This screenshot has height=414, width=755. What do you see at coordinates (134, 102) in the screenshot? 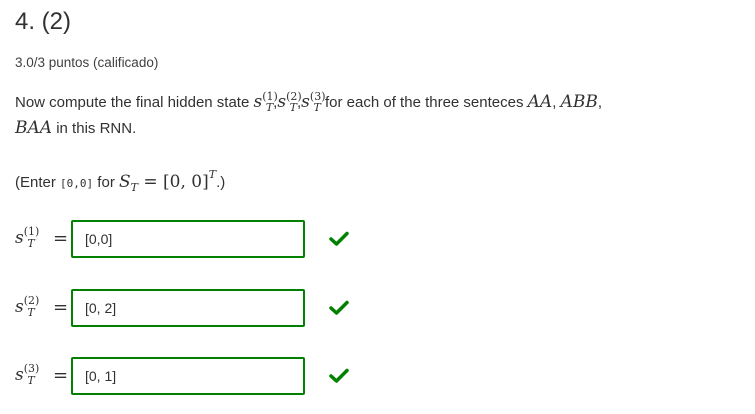
I see `question-text-before: Now compute the final hidden state` at bounding box center [134, 102].